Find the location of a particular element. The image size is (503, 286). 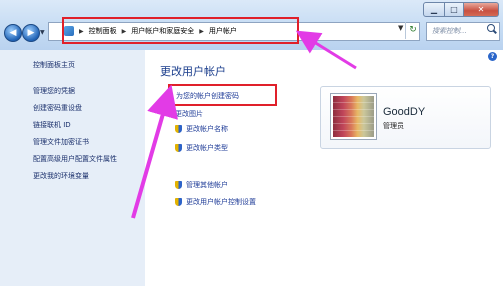

annotation-arrow-task is located at coordinates (154, 151).